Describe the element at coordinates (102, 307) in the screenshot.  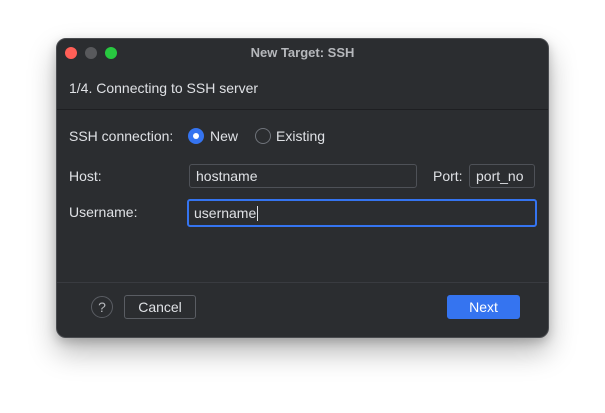
I see `question-mark-icon: ?` at that location.